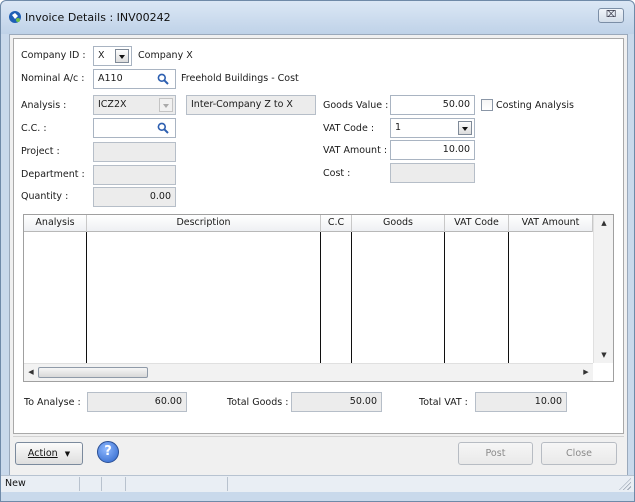 Image resolution: width=635 pixels, height=502 pixels. I want to click on analysis-select: ICZ2X, so click(134, 105).